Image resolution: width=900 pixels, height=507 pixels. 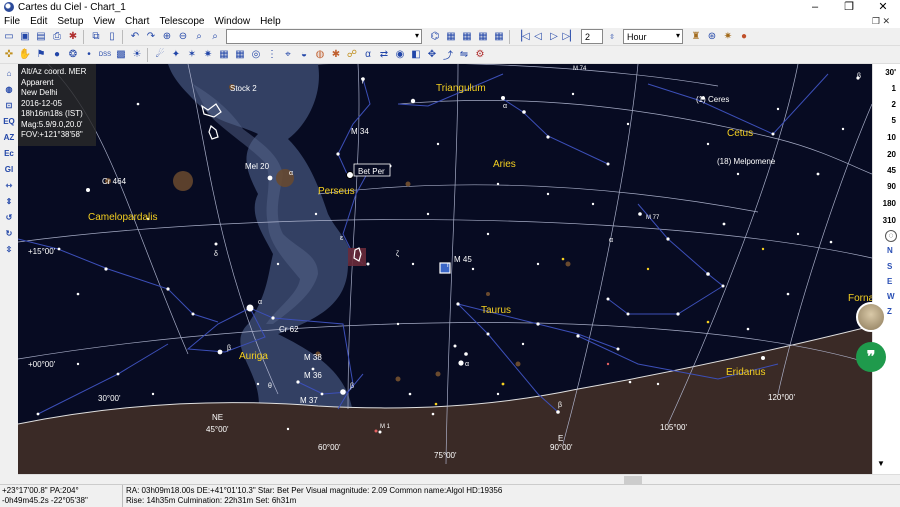 I want to click on find-icon: ⌕, so click(x=199, y=37).